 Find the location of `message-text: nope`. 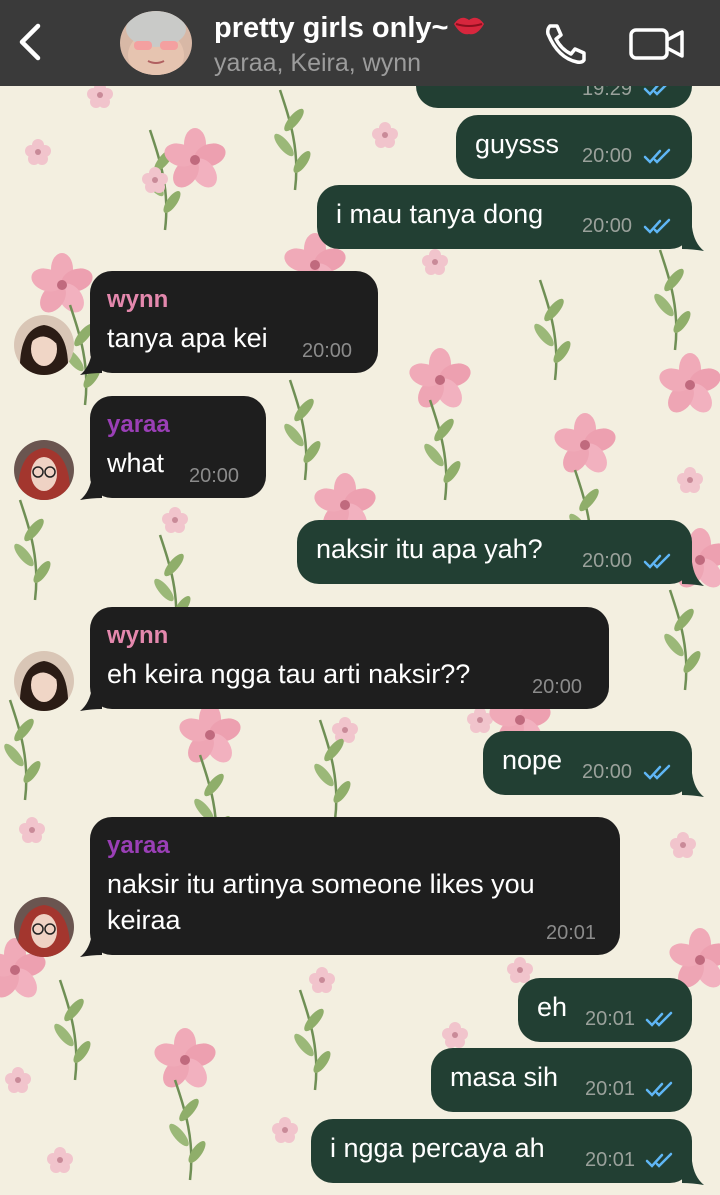

message-text: nope is located at coordinates (532, 760).